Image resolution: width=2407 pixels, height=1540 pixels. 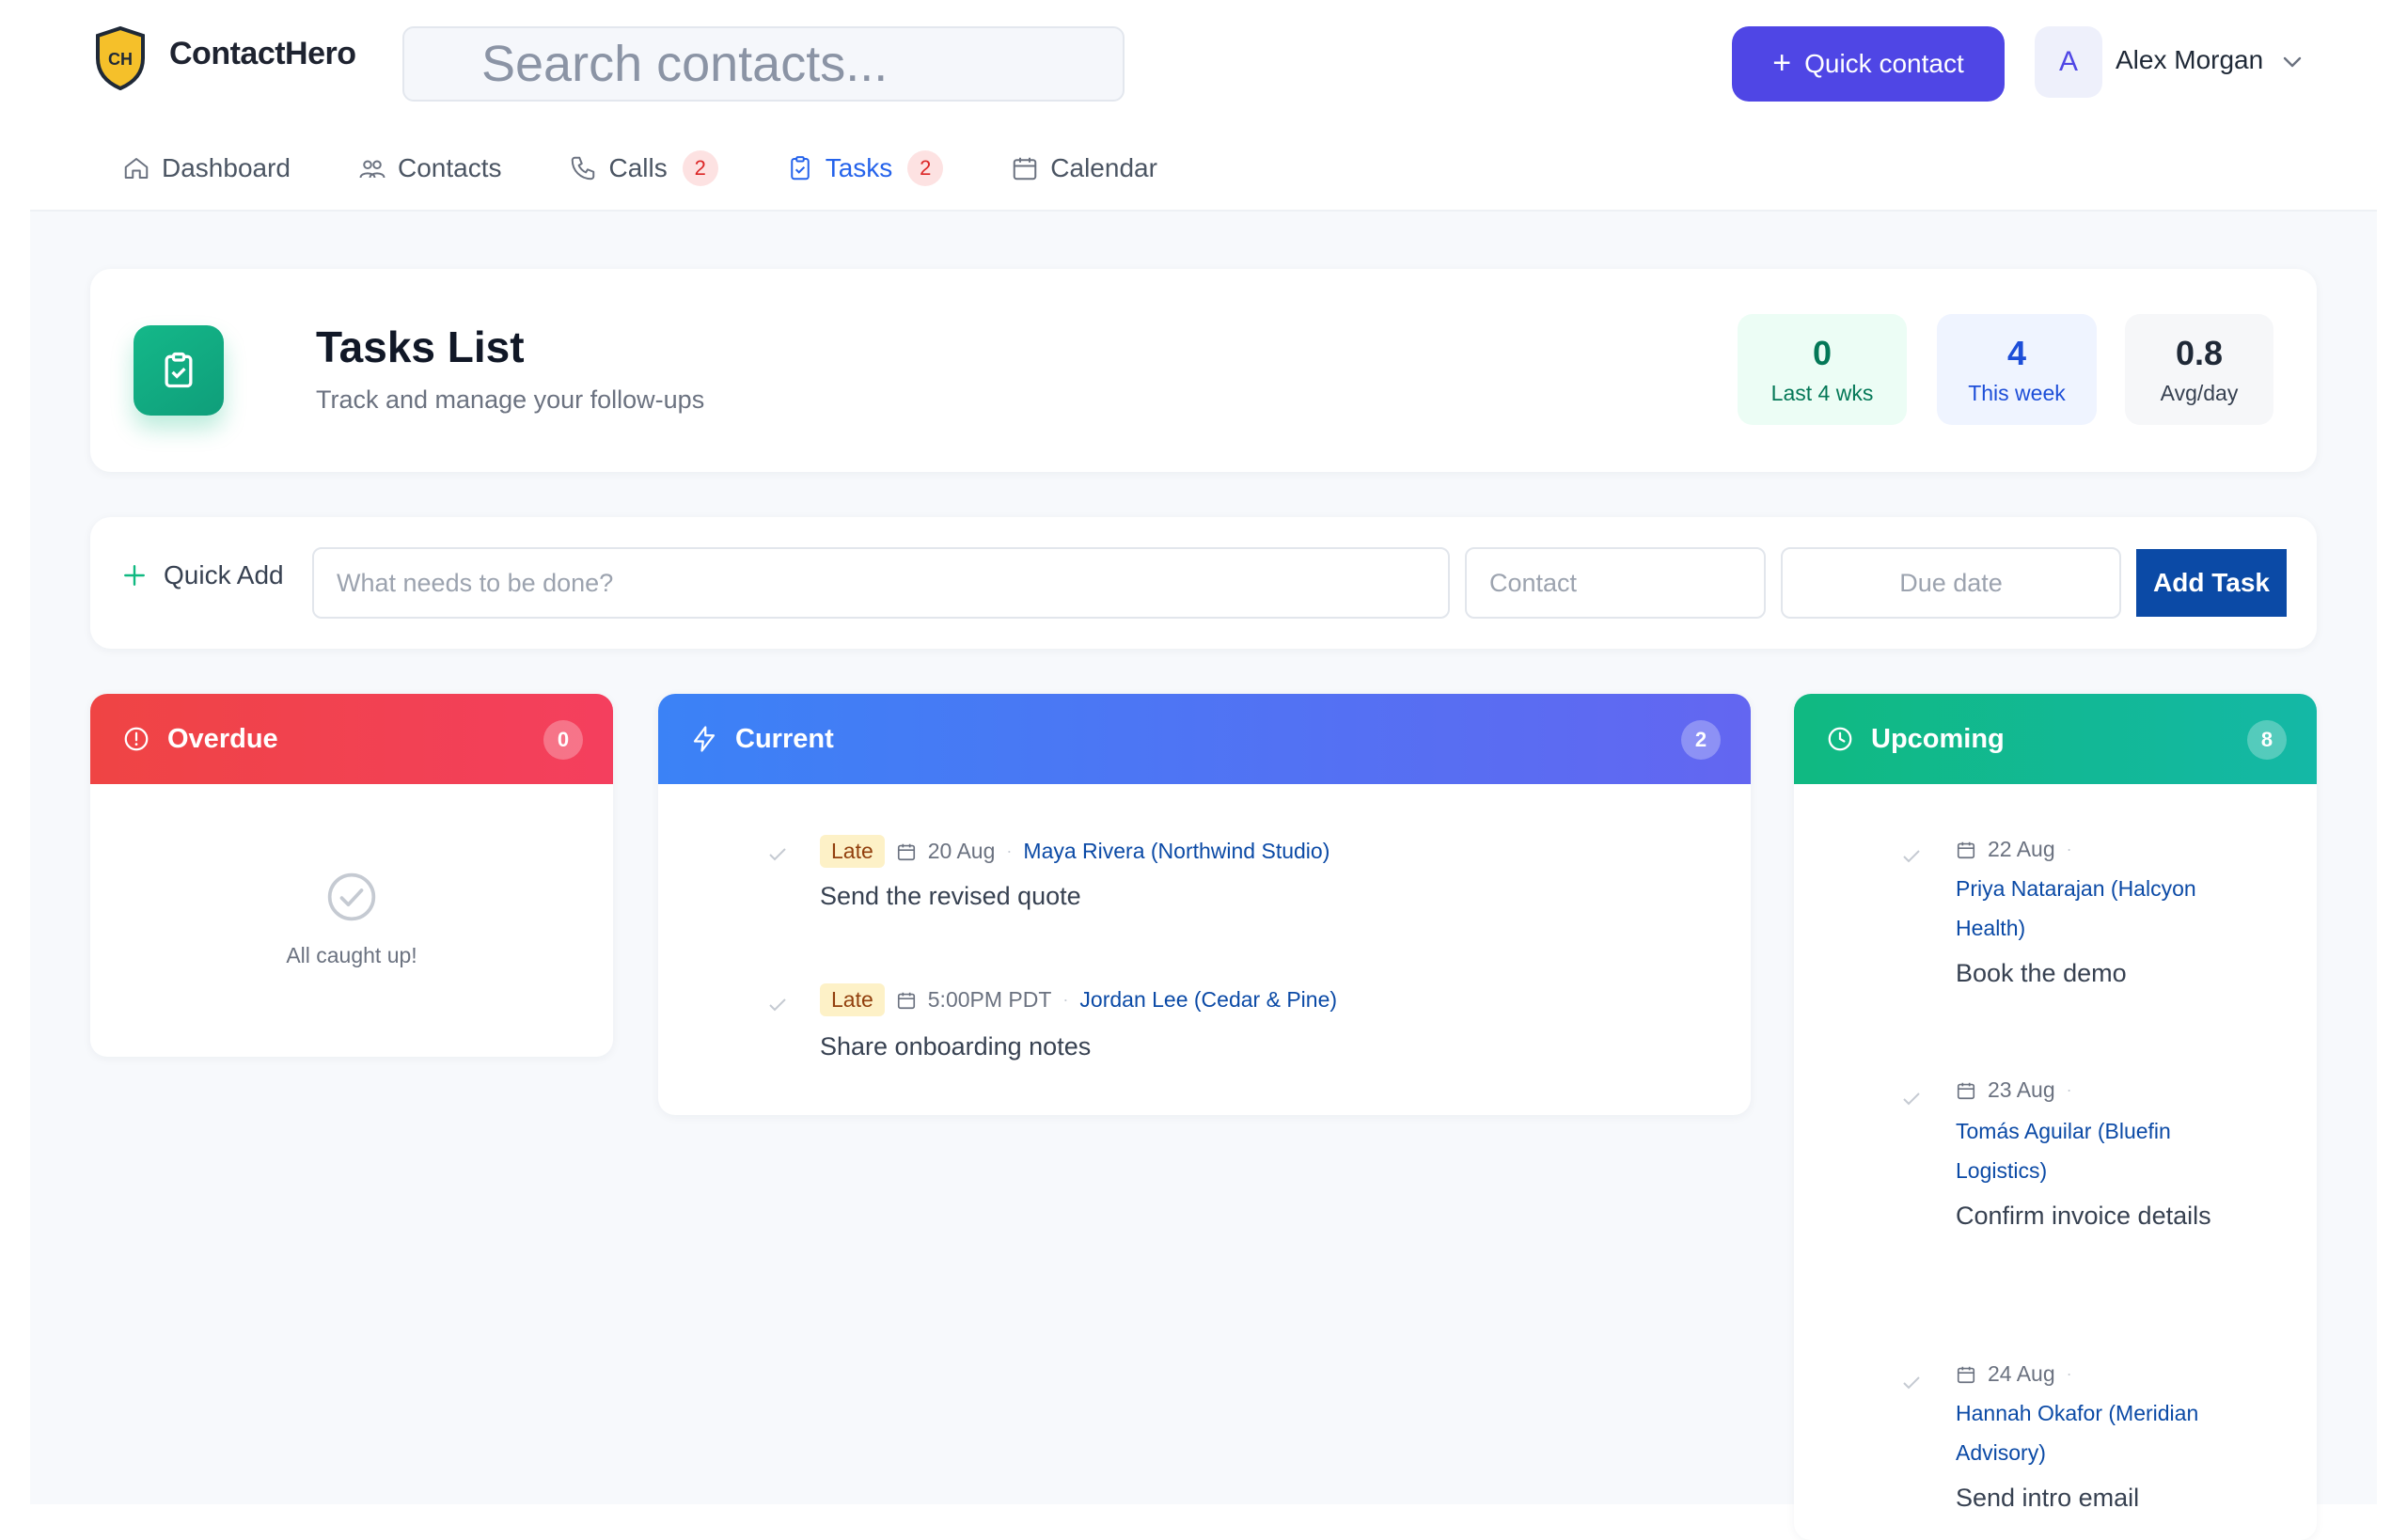 I want to click on task-title: Send intro email, so click(x=2048, y=1498).